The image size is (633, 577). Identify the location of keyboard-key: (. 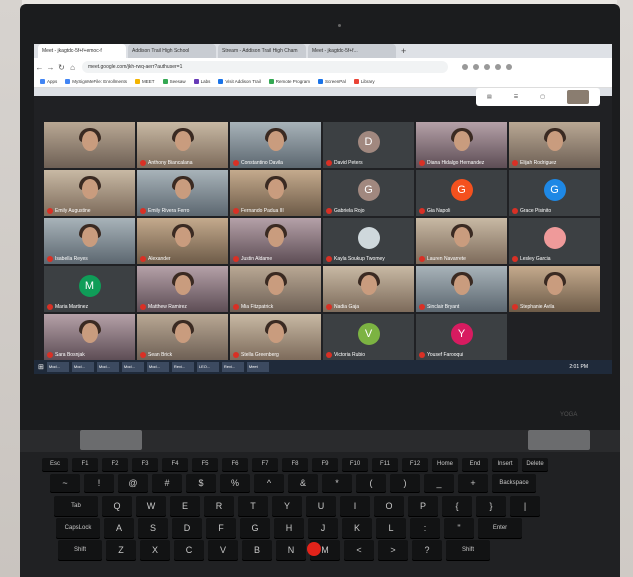
(371, 483).